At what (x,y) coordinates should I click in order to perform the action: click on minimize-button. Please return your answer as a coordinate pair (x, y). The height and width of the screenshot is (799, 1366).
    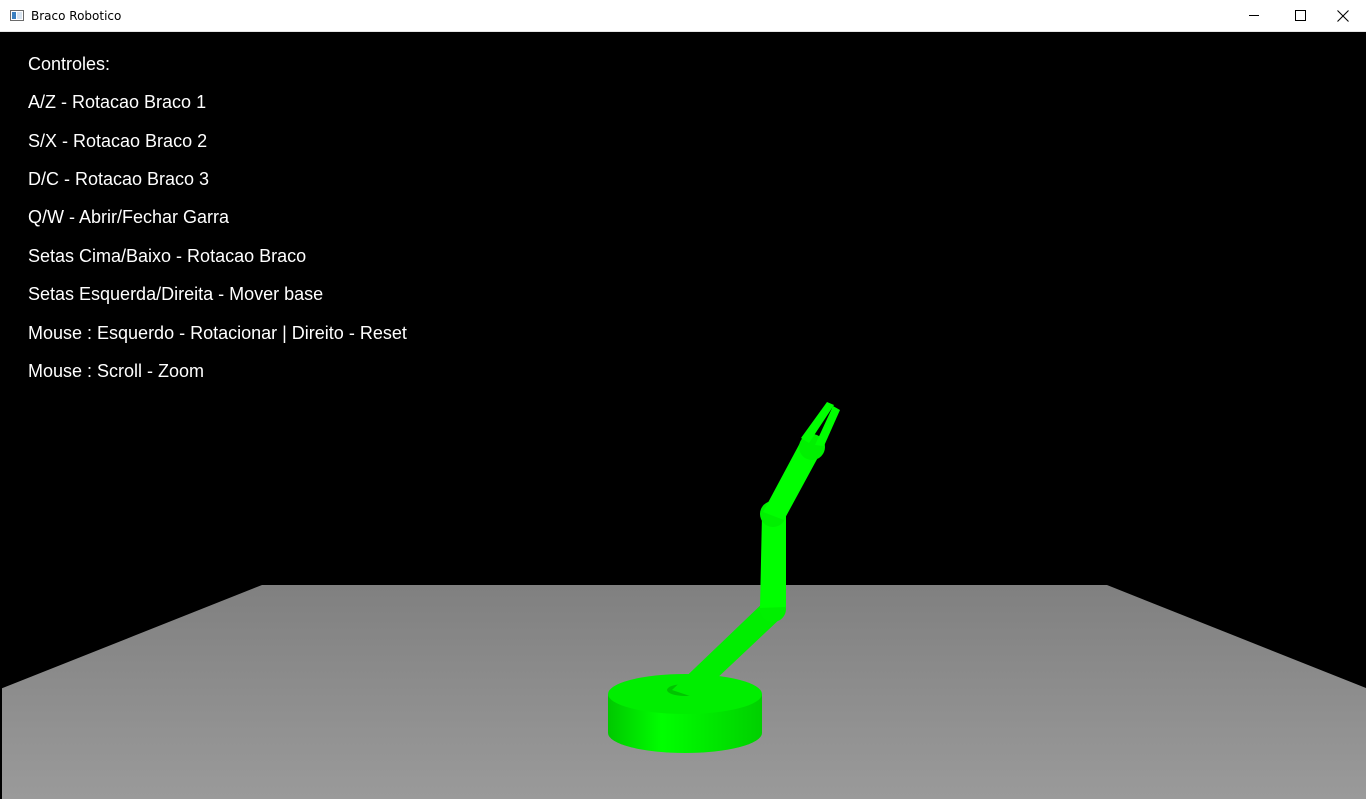
    Looking at the image, I should click on (1254, 15).